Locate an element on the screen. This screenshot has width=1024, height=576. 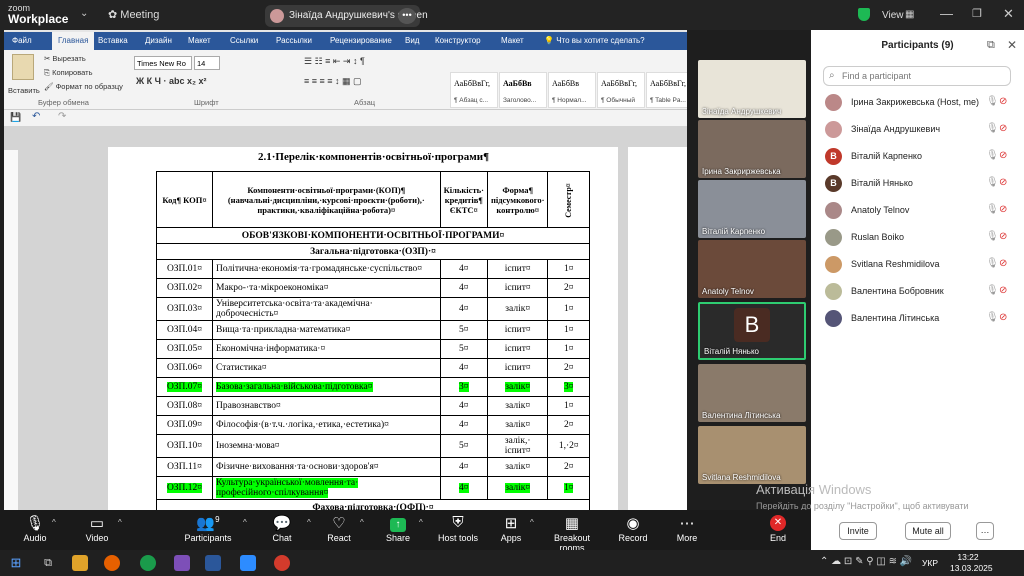
audio-button: 🎙 Audio is located at coordinates (35, 528).